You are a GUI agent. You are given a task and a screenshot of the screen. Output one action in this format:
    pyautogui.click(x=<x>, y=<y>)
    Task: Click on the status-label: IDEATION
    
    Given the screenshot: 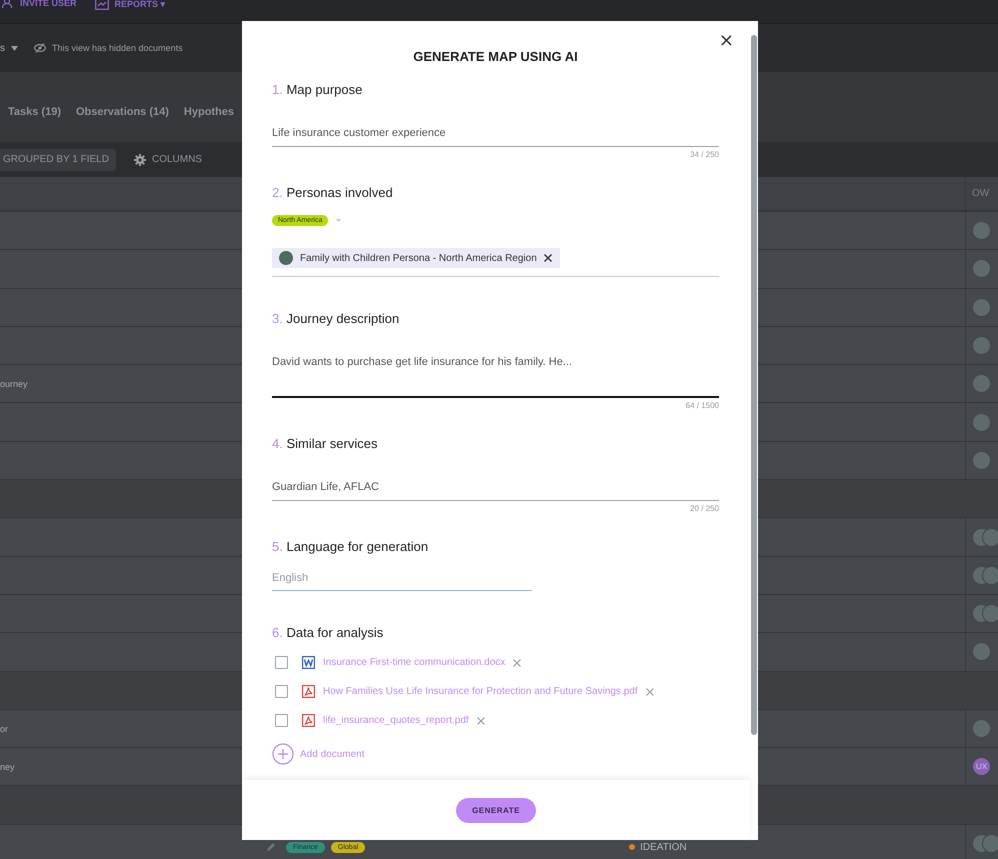 What is the action you would take?
    pyautogui.click(x=663, y=847)
    